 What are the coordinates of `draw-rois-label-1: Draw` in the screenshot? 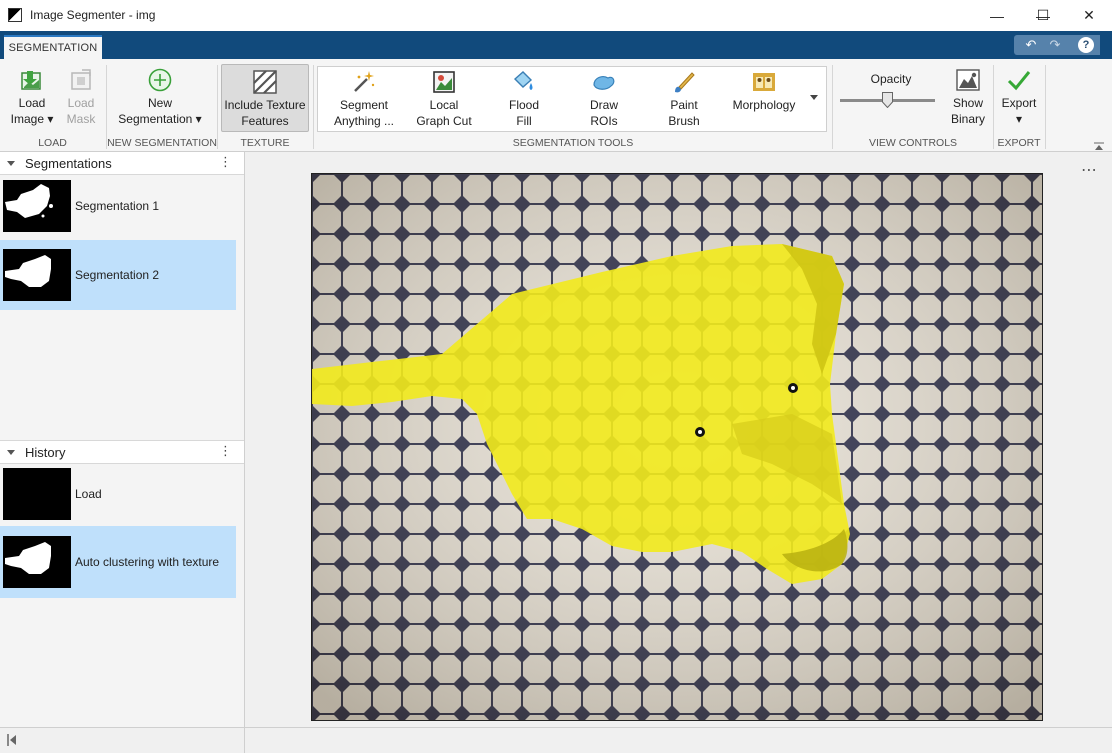 It's located at (603, 105).